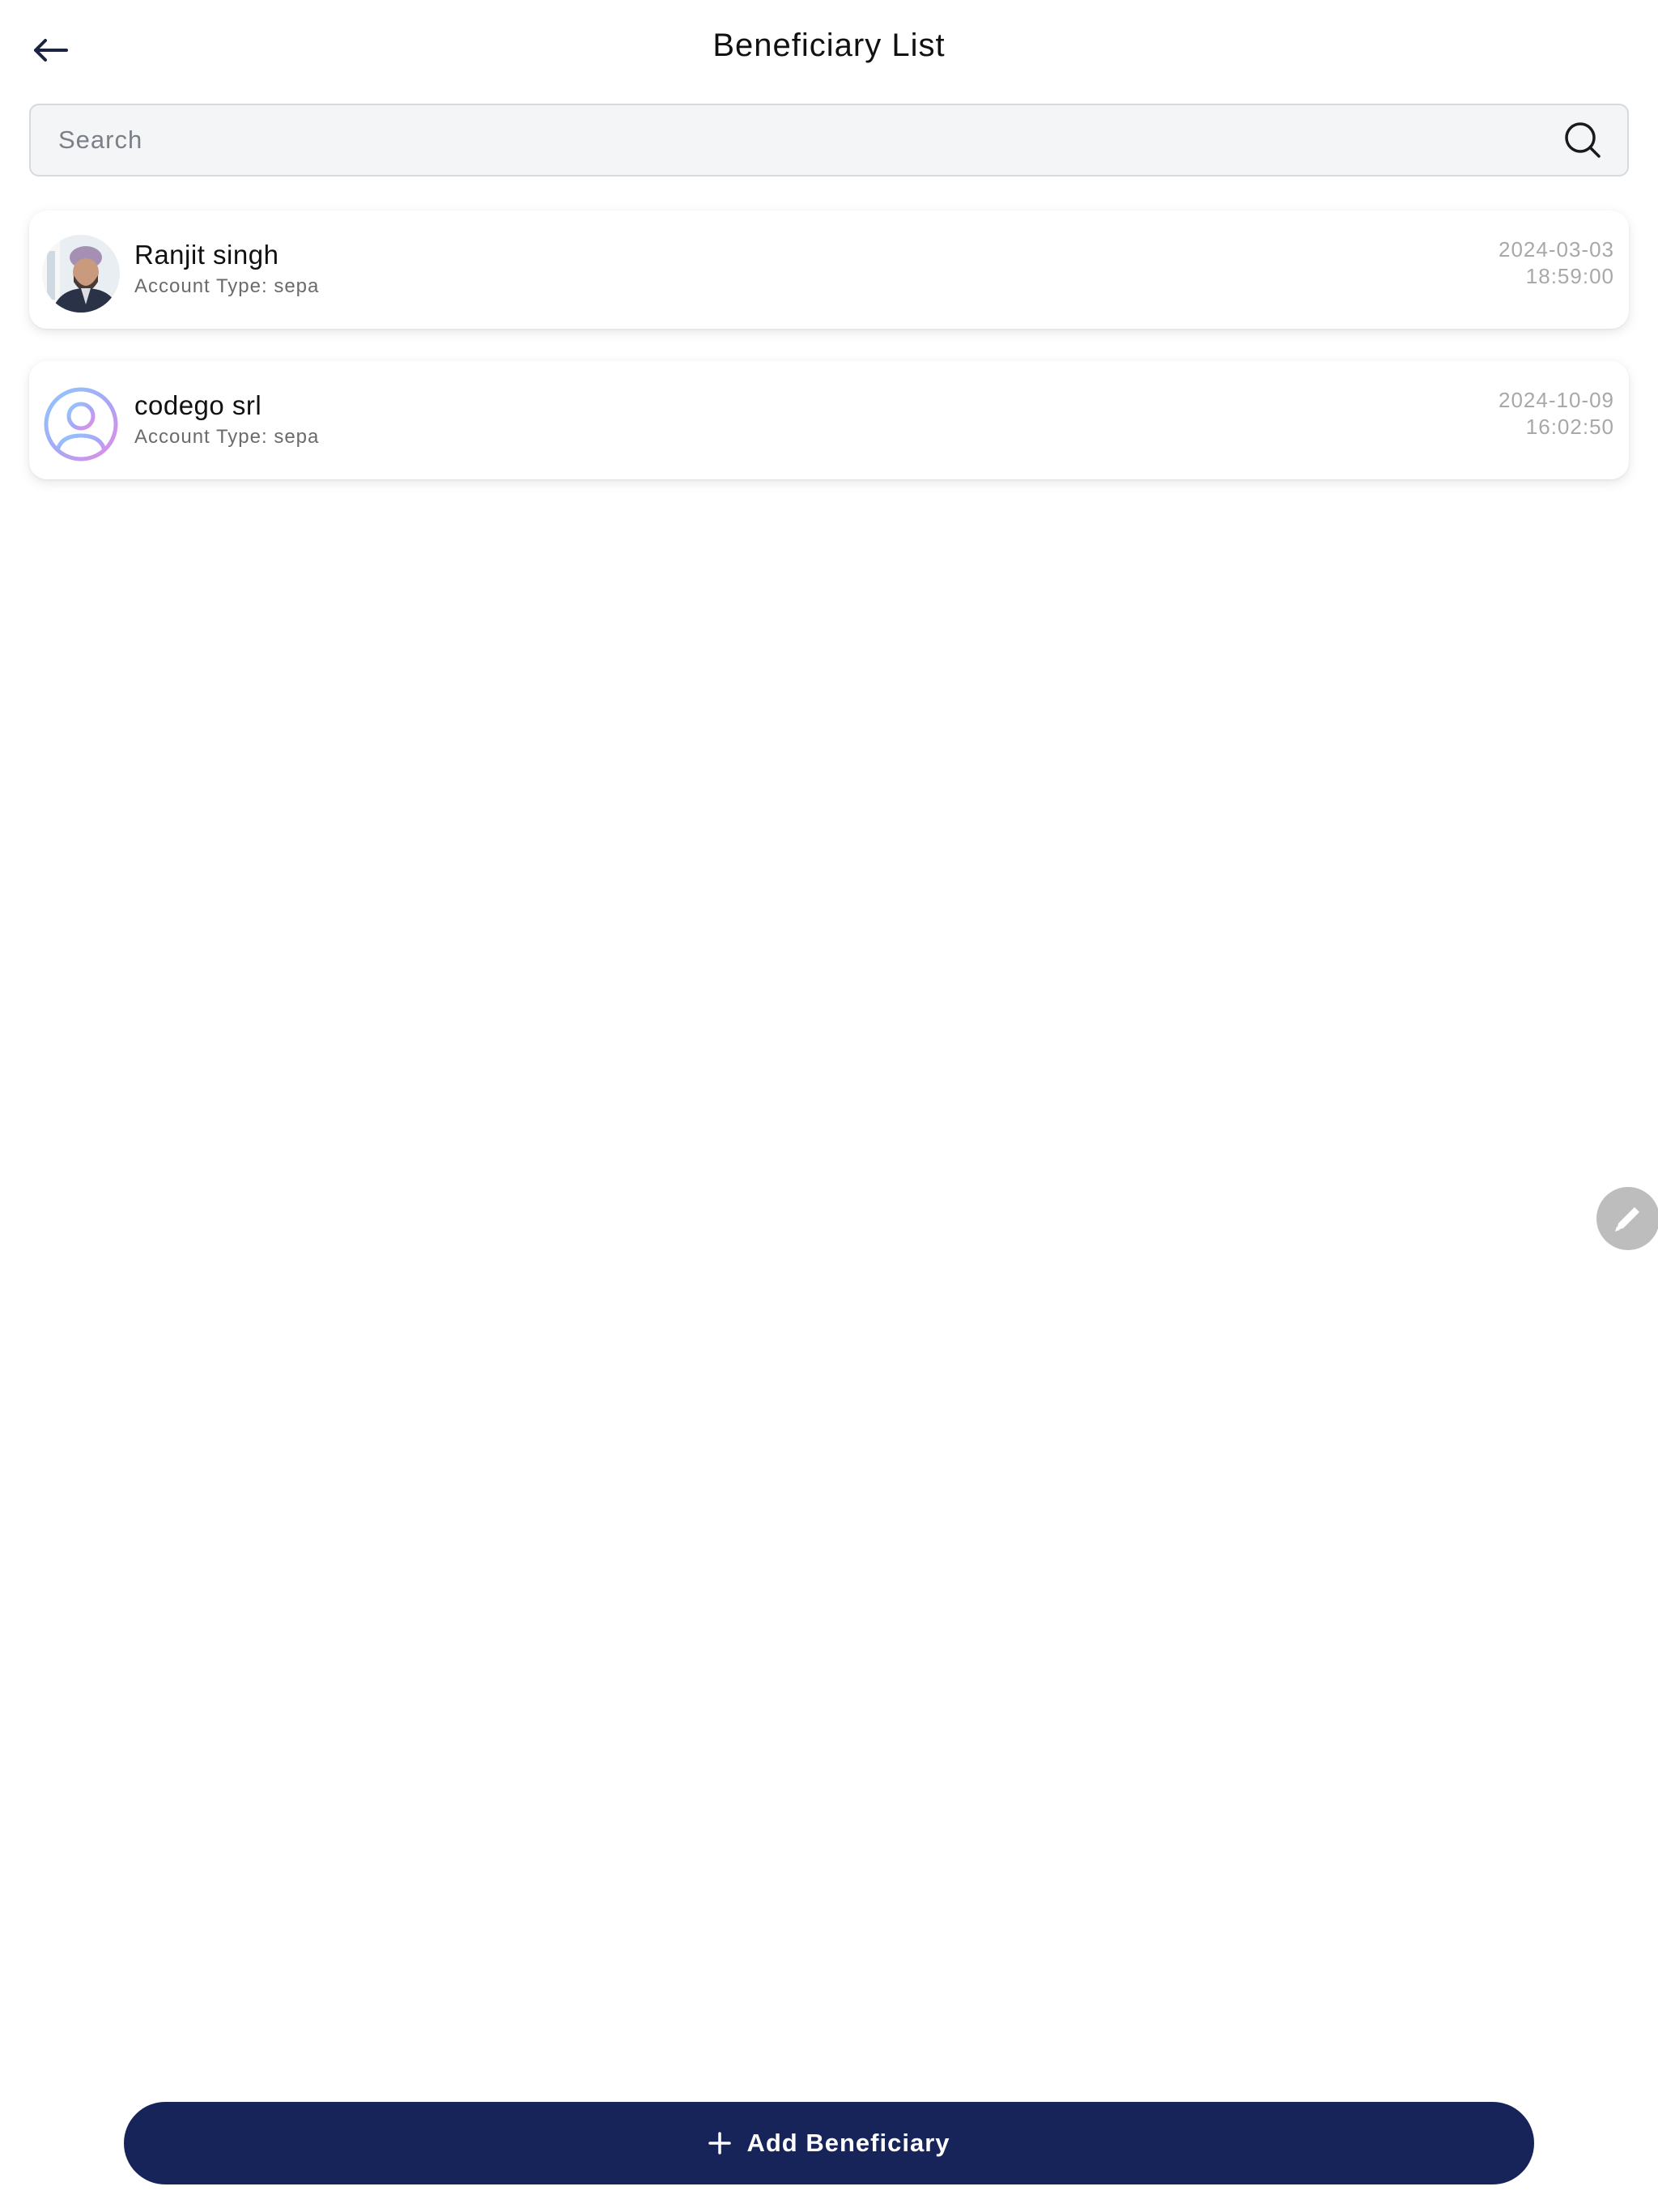  I want to click on default-user-icon, so click(81, 425).